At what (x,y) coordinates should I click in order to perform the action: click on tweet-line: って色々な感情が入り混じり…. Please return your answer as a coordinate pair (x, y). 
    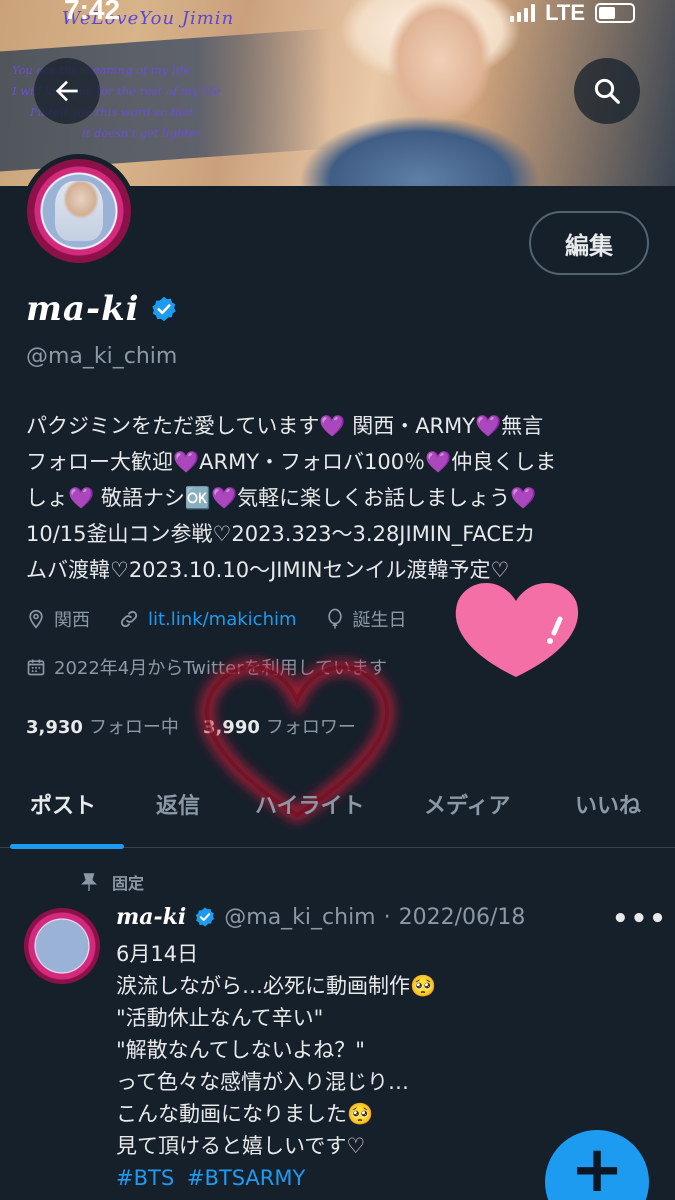
    Looking at the image, I should click on (262, 1082).